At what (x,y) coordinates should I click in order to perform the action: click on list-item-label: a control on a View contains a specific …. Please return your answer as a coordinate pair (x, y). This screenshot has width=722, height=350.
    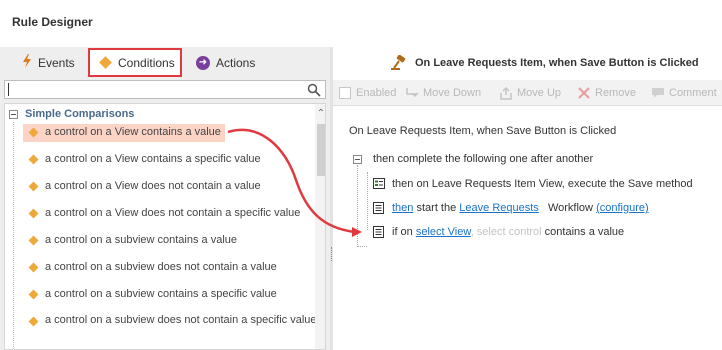
    Looking at the image, I should click on (153, 159).